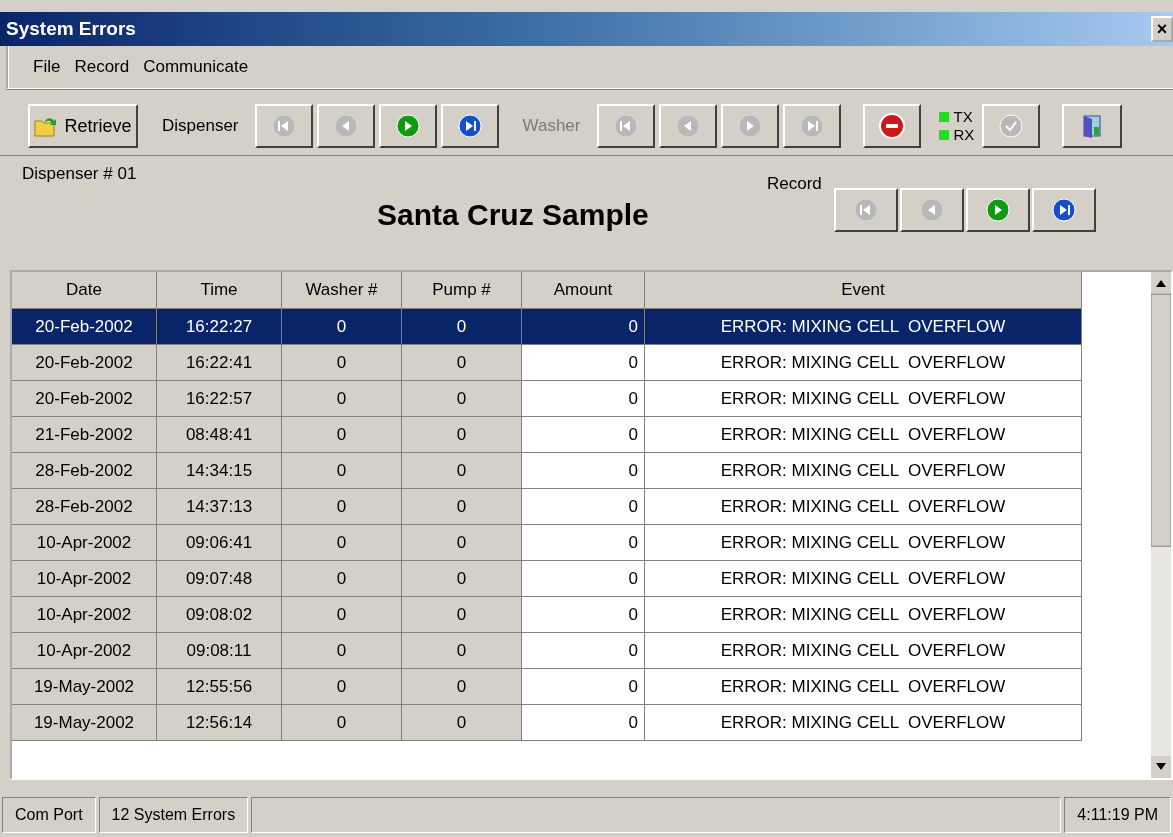 The width and height of the screenshot is (1173, 837). I want to click on table-row: 10-Apr-2002 09:06:41 0 0 0 ERROR: MIXING CELL OVERFLOW, so click(581, 543).